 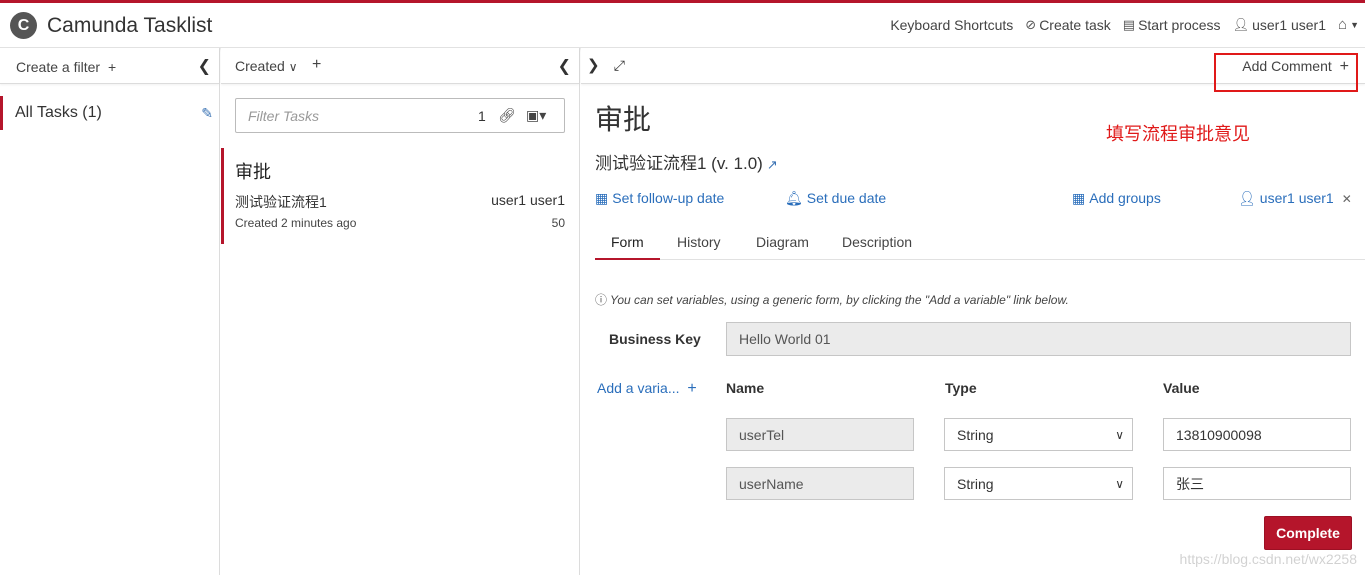 I want to click on process-definition-label: 测试验证流程1 (v. 1.0), so click(x=679, y=163).